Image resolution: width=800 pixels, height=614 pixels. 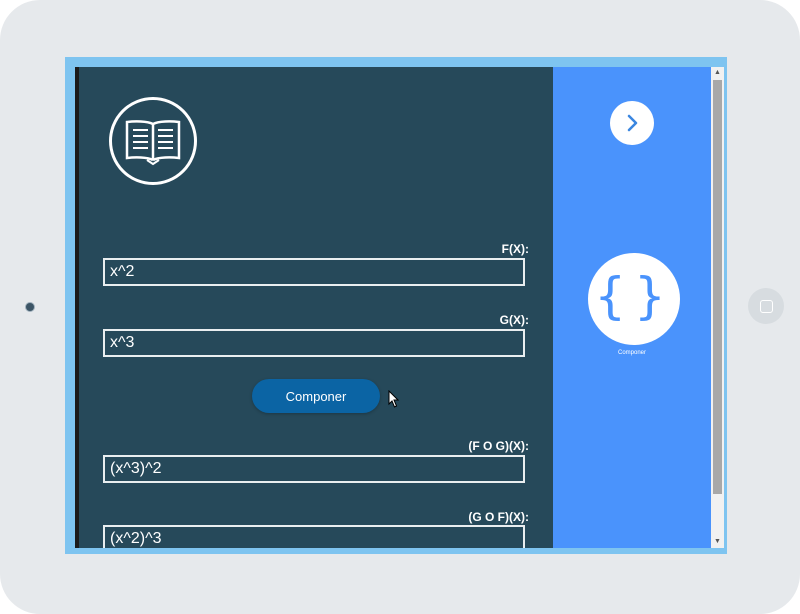 I want to click on fx-label: F(X):, so click(x=515, y=249).